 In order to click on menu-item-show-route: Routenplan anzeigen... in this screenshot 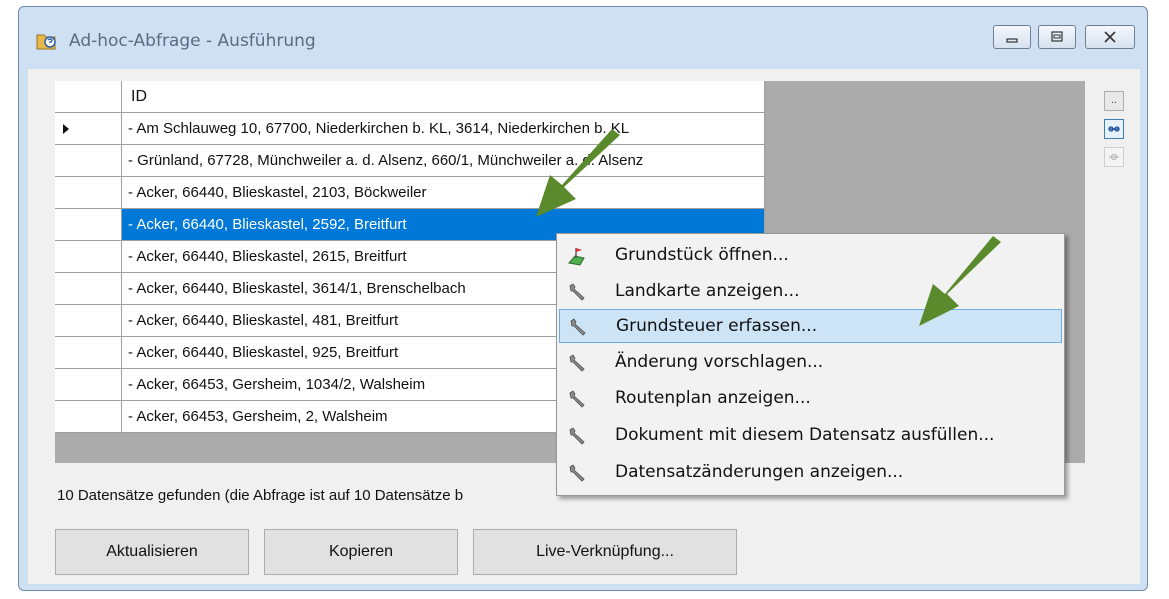, I will do `click(810, 399)`.